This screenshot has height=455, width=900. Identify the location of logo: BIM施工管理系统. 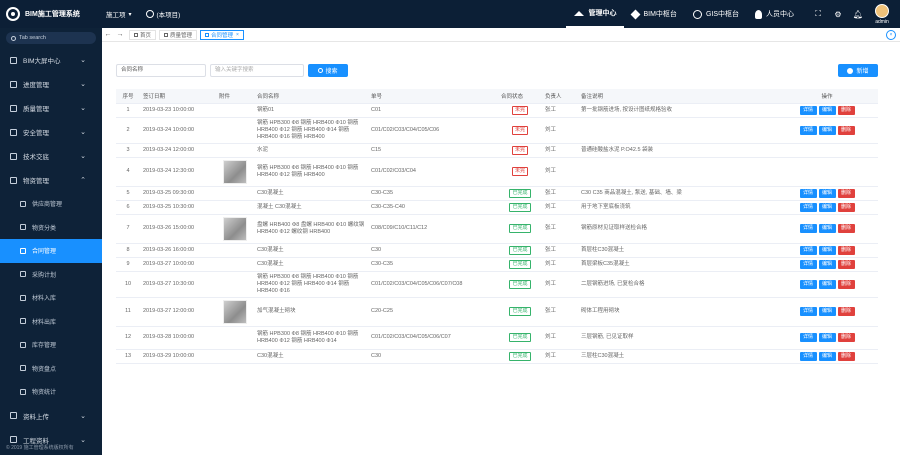
(49, 14).